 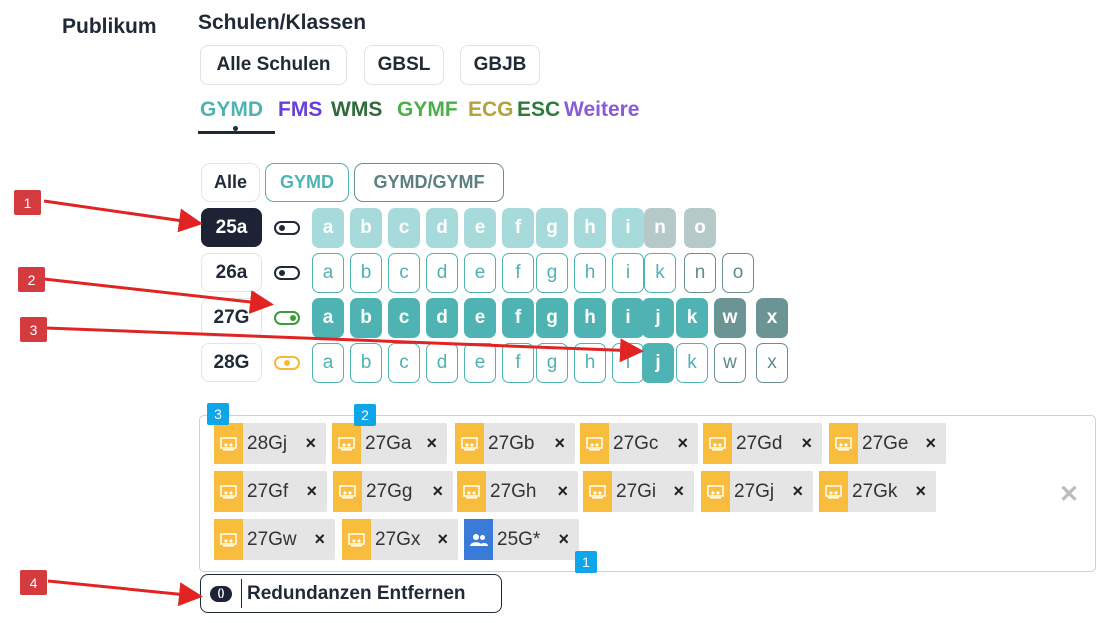 I want to click on annotation-marker-3: 3, so click(x=33, y=329).